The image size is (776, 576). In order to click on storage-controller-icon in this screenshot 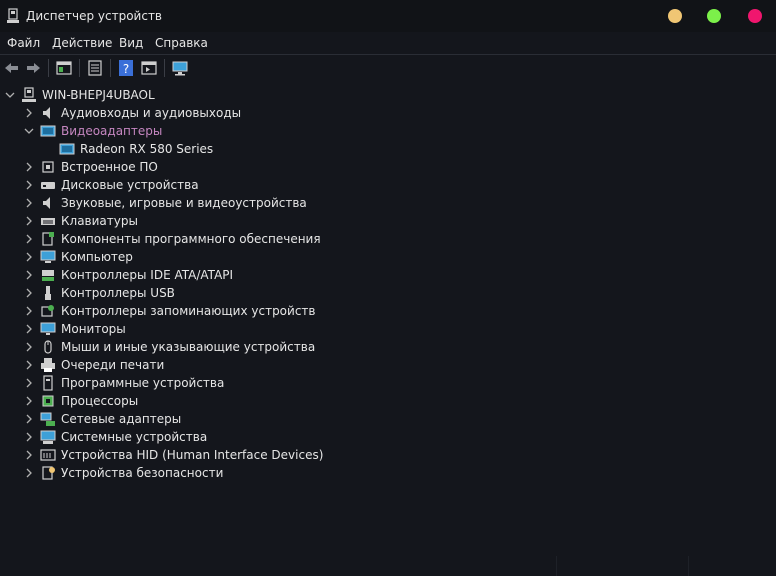, I will do `click(47, 311)`.